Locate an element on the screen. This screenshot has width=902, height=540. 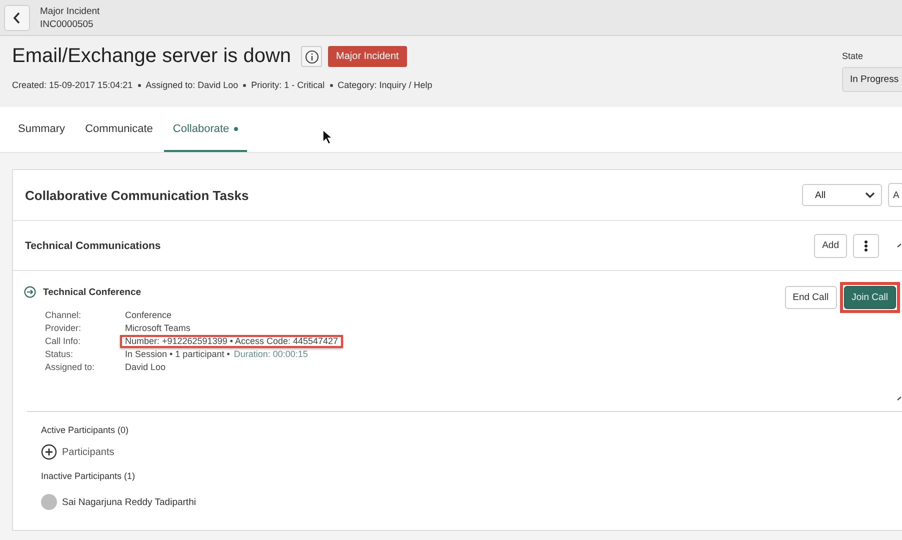
tab: Communicate is located at coordinates (119, 129).